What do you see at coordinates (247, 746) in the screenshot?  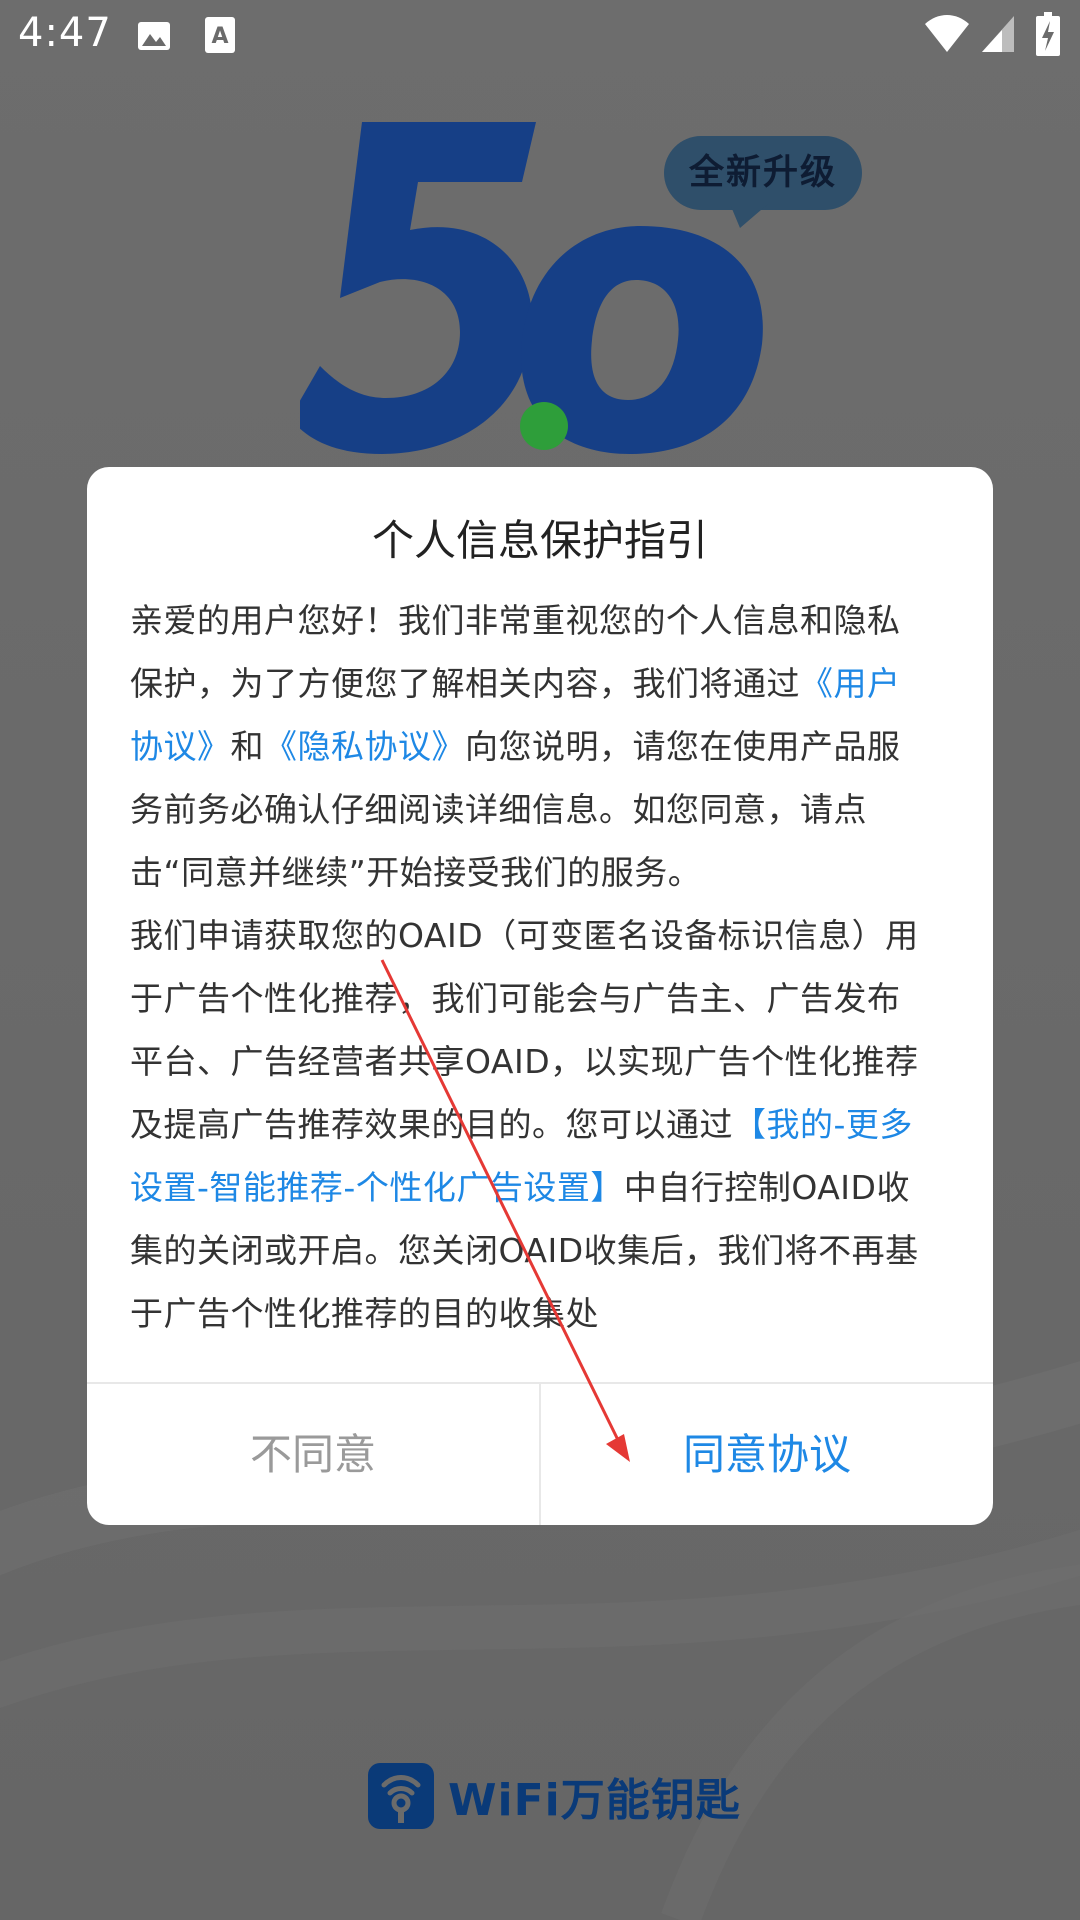 I see `and-text: 和` at bounding box center [247, 746].